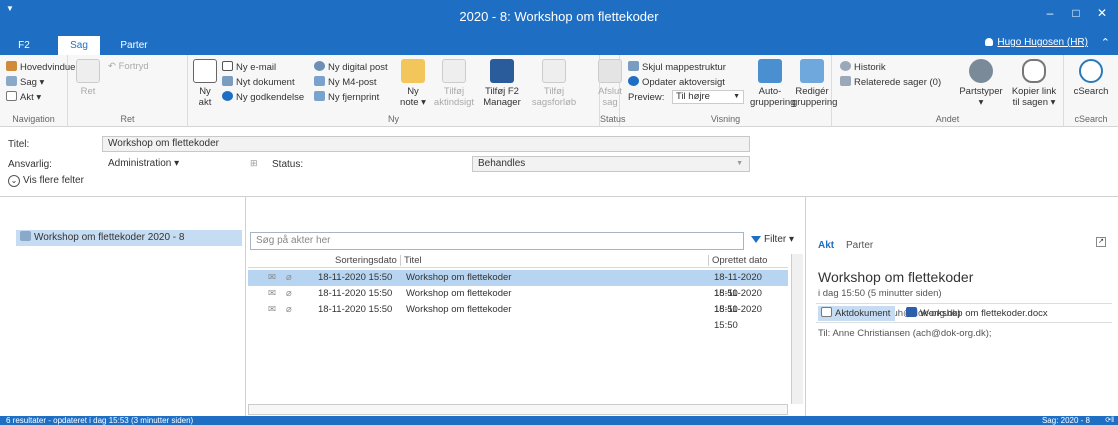 The width and height of the screenshot is (1118, 425). I want to click on search-input: Søg på akter her, so click(497, 241).